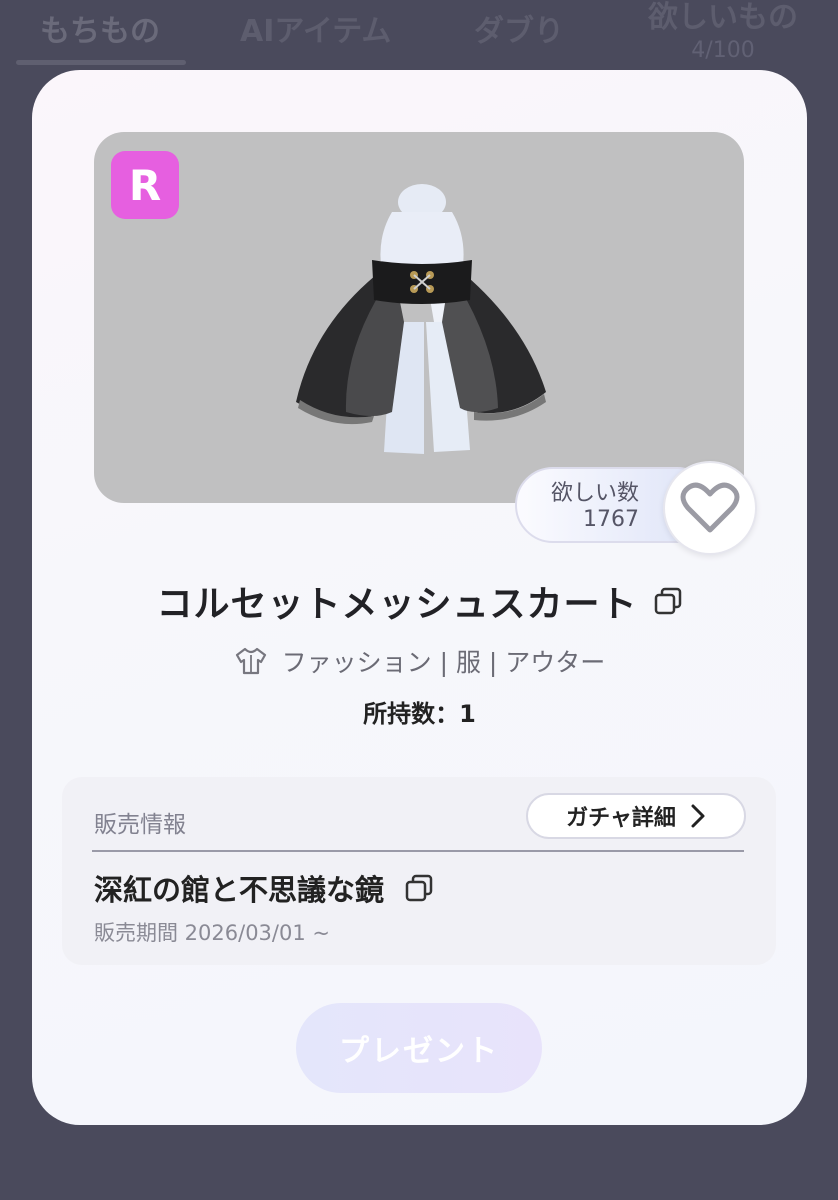 The height and width of the screenshot is (1200, 838). I want to click on tab-wishlist: 欲しいもの 4/100, so click(723, 31).